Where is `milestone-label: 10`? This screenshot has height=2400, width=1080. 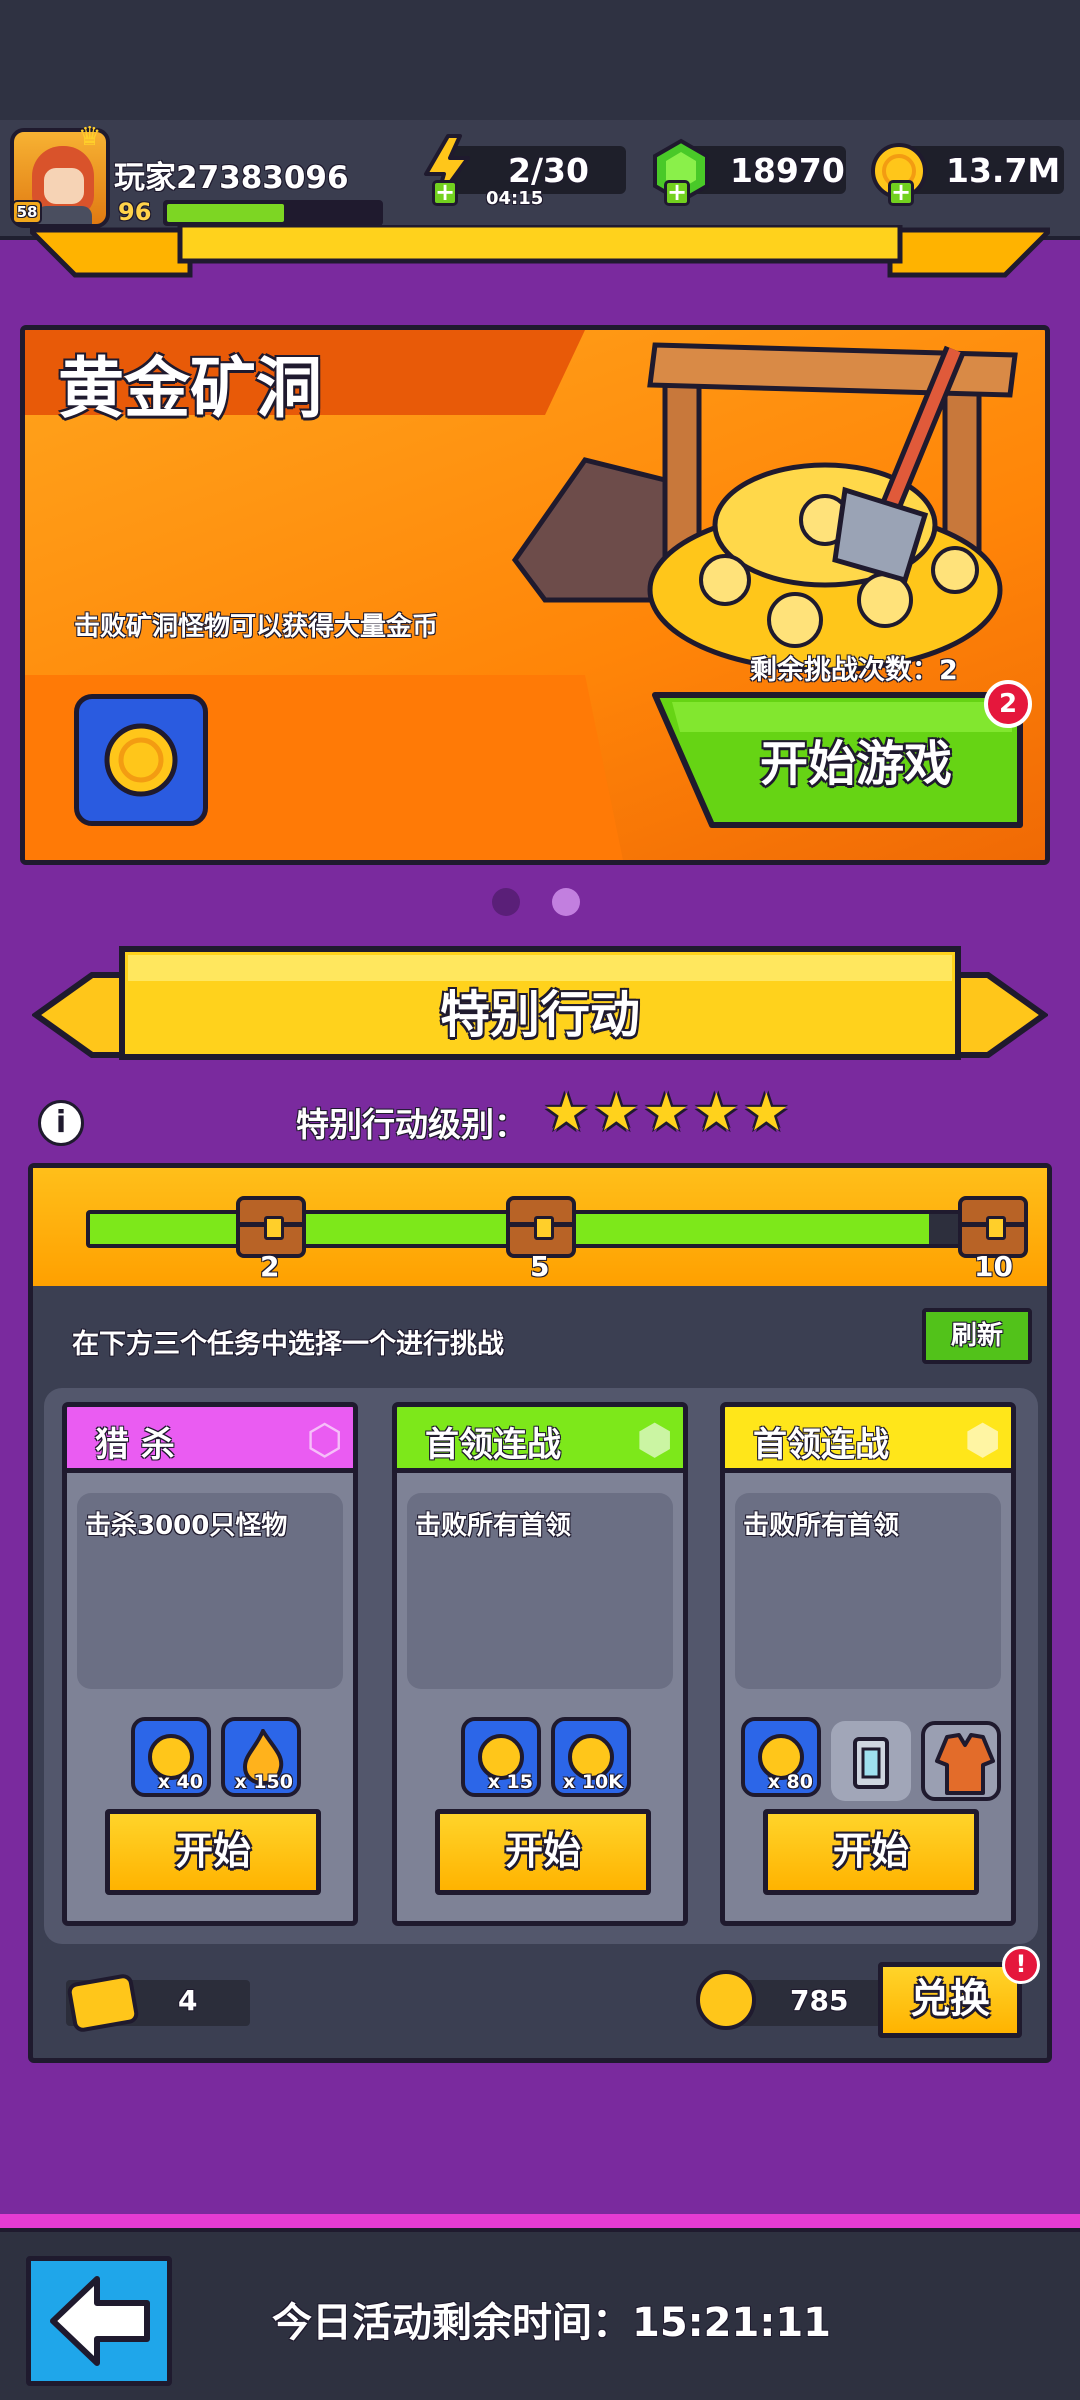 milestone-label: 10 is located at coordinates (993, 1266).